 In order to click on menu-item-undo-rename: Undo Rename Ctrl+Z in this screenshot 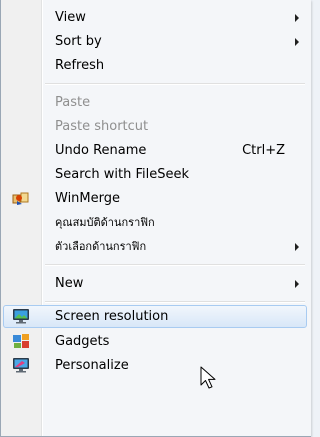, I will do `click(155, 150)`.